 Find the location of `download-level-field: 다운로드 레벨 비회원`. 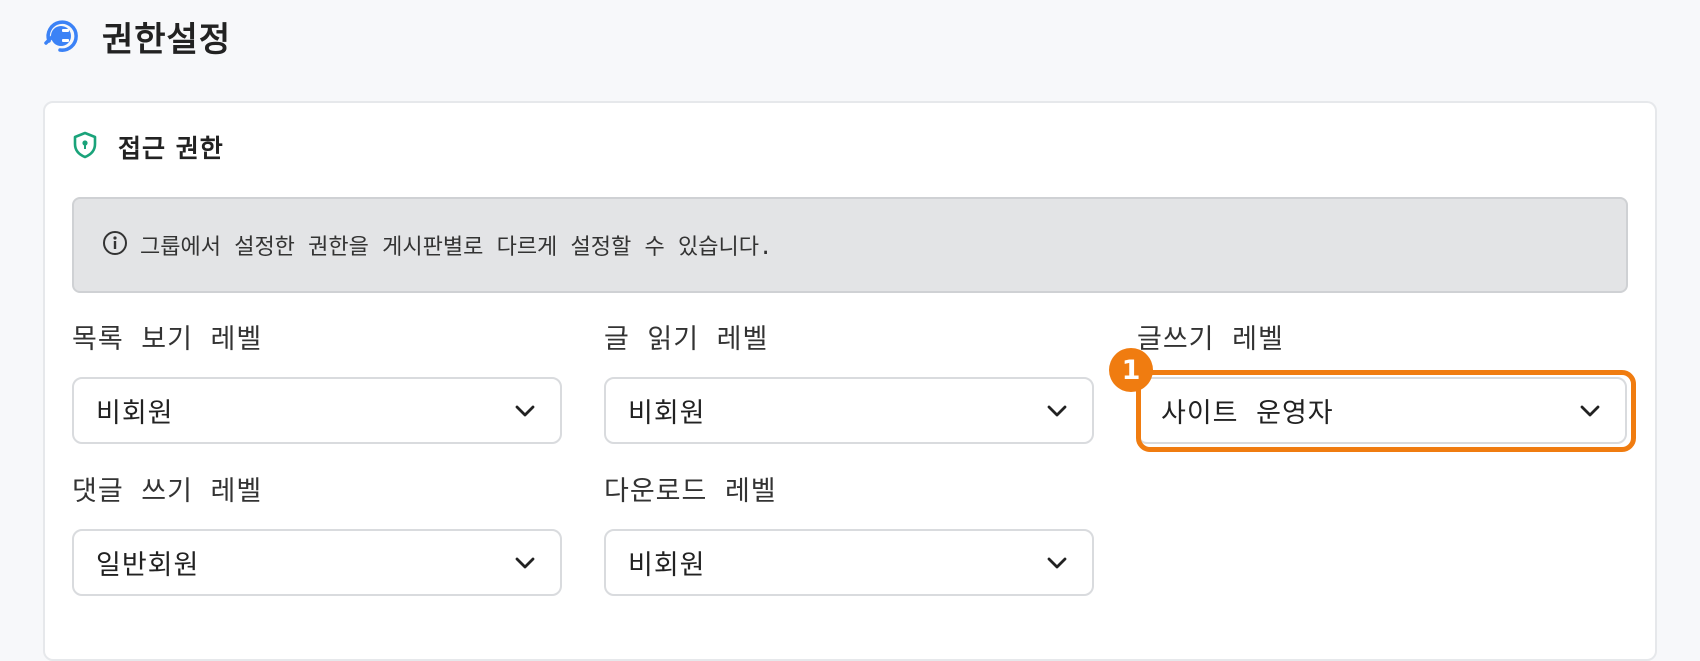

download-level-field: 다운로드 레벨 비회원 is located at coordinates (849, 535).